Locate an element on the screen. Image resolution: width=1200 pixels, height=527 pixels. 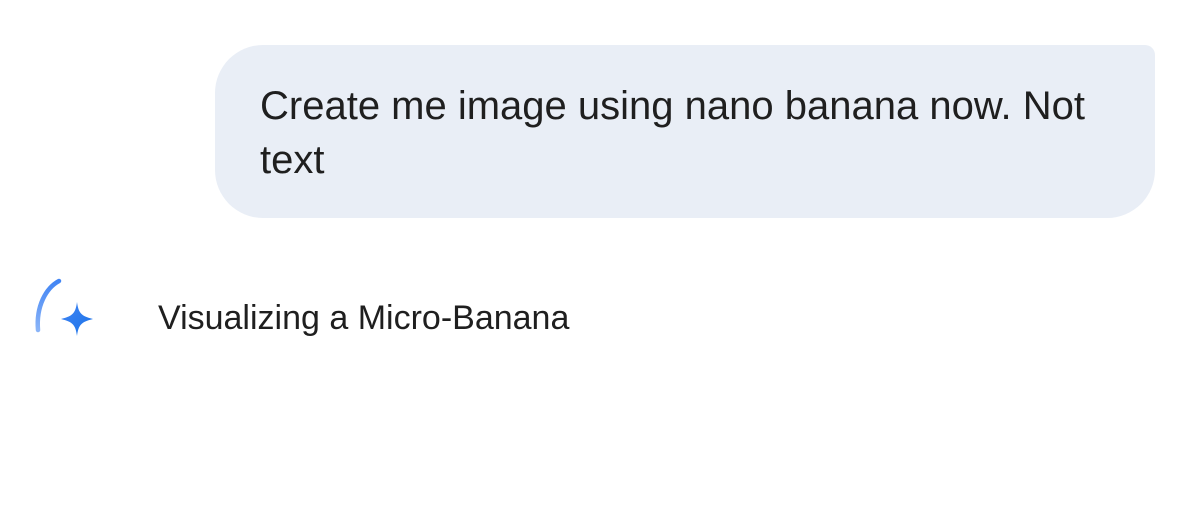
gemini-spark-loading-icon is located at coordinates (65, 311).